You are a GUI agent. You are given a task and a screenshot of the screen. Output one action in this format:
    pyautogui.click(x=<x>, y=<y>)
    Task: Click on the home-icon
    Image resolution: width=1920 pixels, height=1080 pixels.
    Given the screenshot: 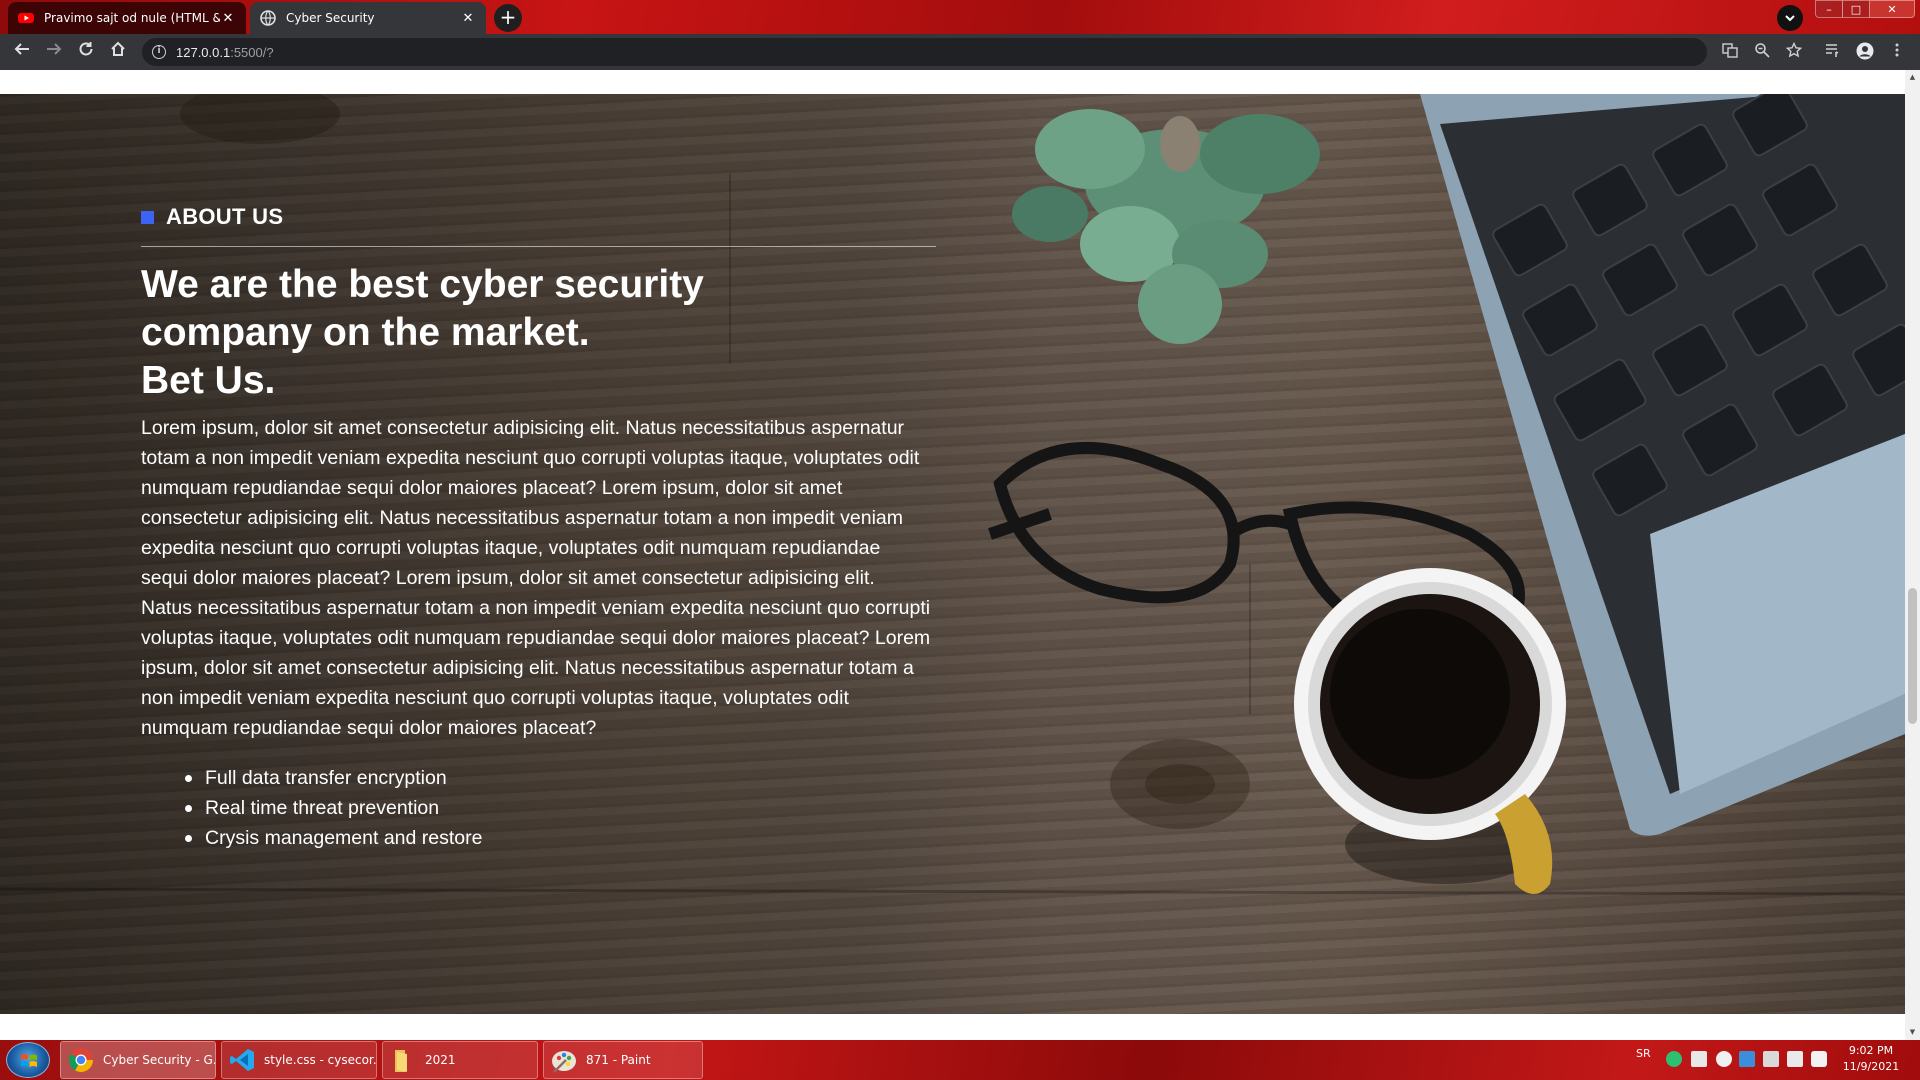 What is the action you would take?
    pyautogui.click(x=118, y=48)
    